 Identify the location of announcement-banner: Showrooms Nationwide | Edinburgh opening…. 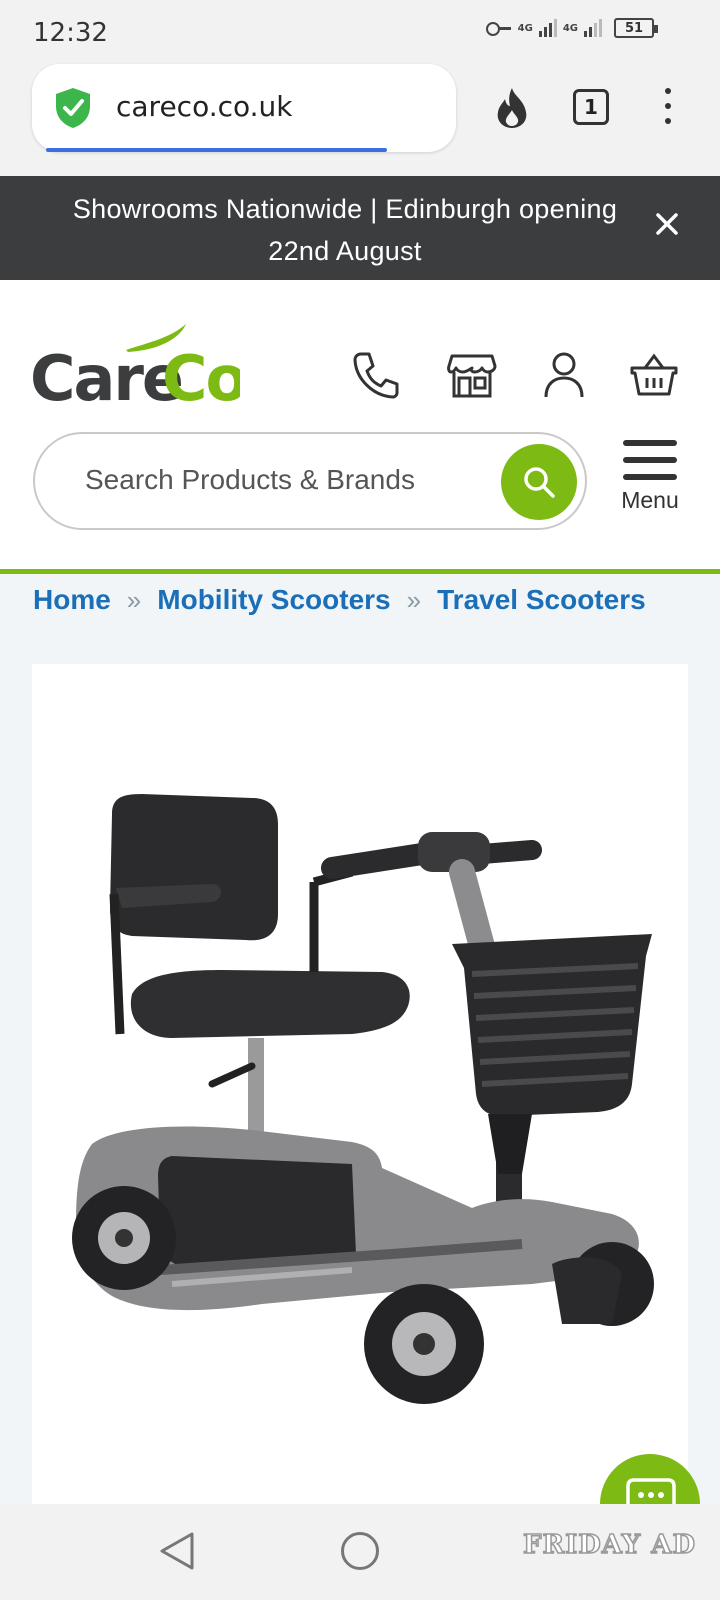
(360, 228).